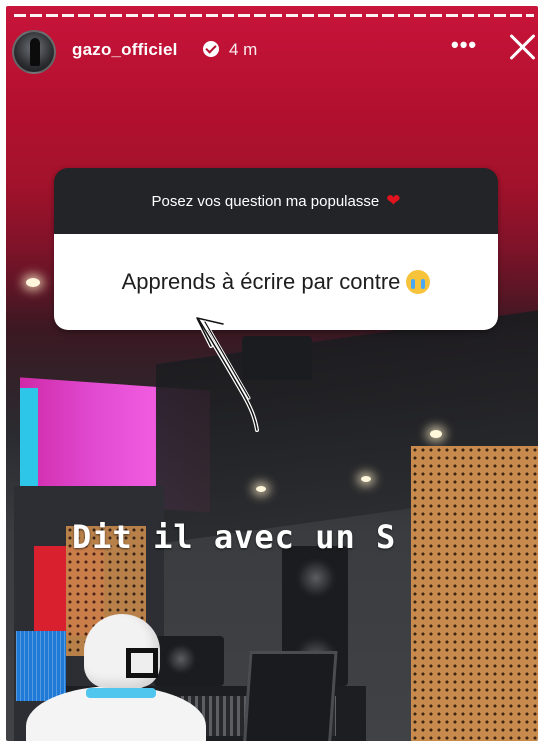 This screenshot has width=545, height=741. I want to click on question-sticker-body: Apprends à écrire par contre, so click(276, 282).